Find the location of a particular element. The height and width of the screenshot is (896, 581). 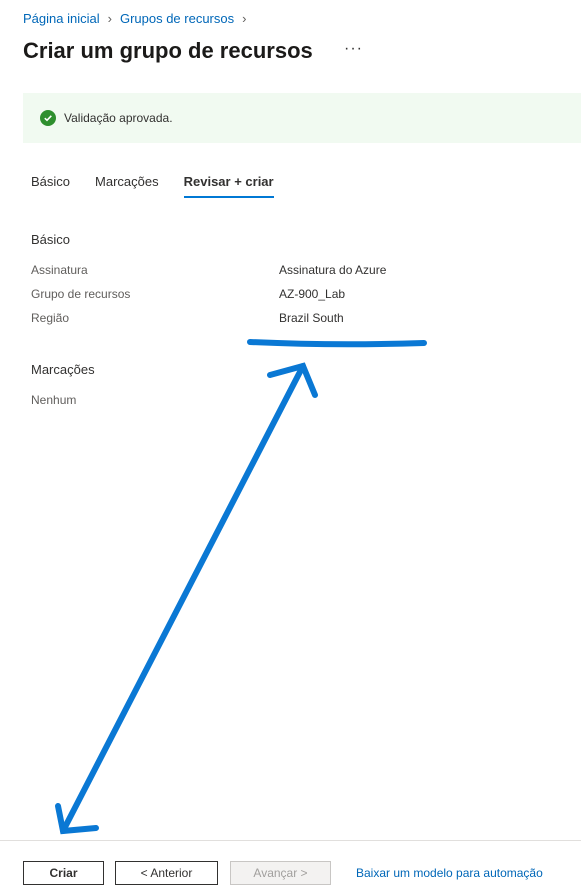

section-title-basics: Básico is located at coordinates (51, 239).